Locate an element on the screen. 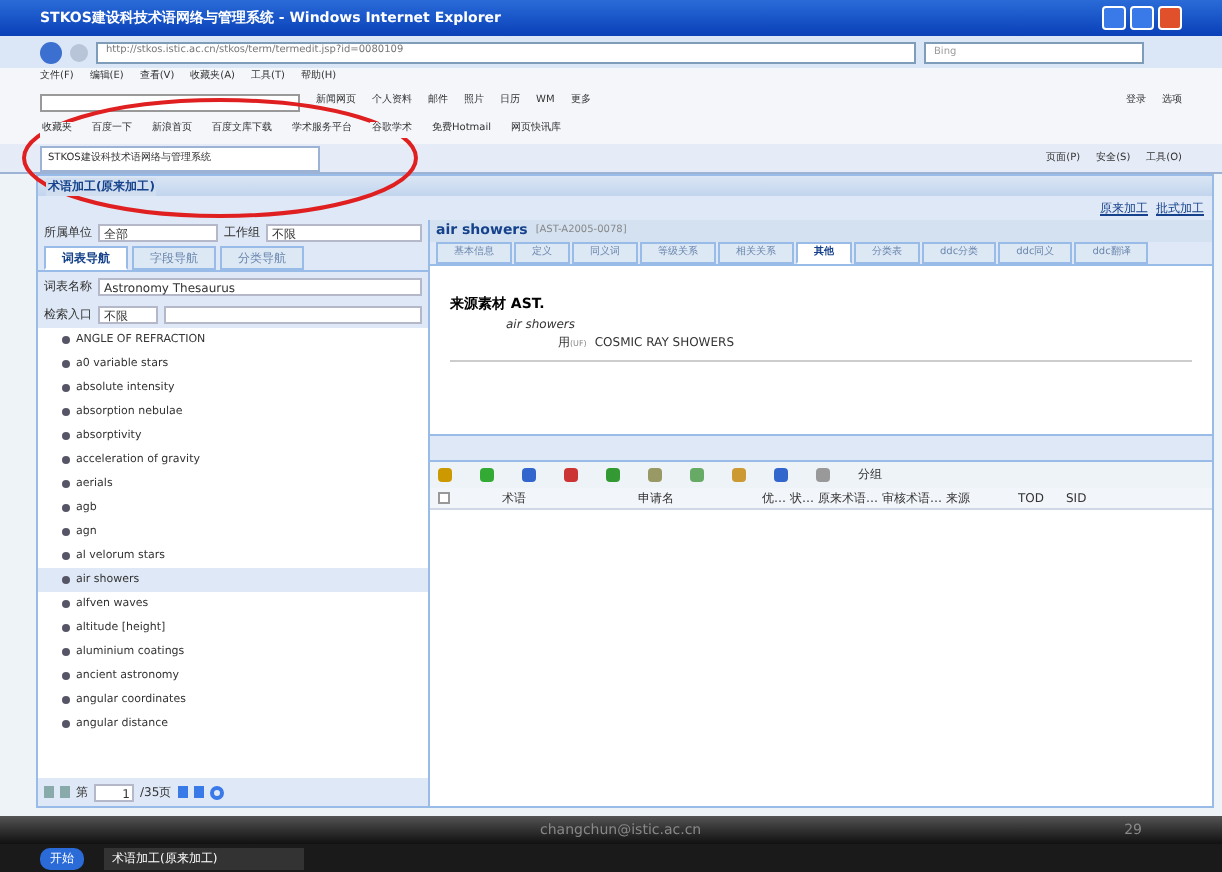 This screenshot has height=872, width=1222. close-button is located at coordinates (1170, 18).